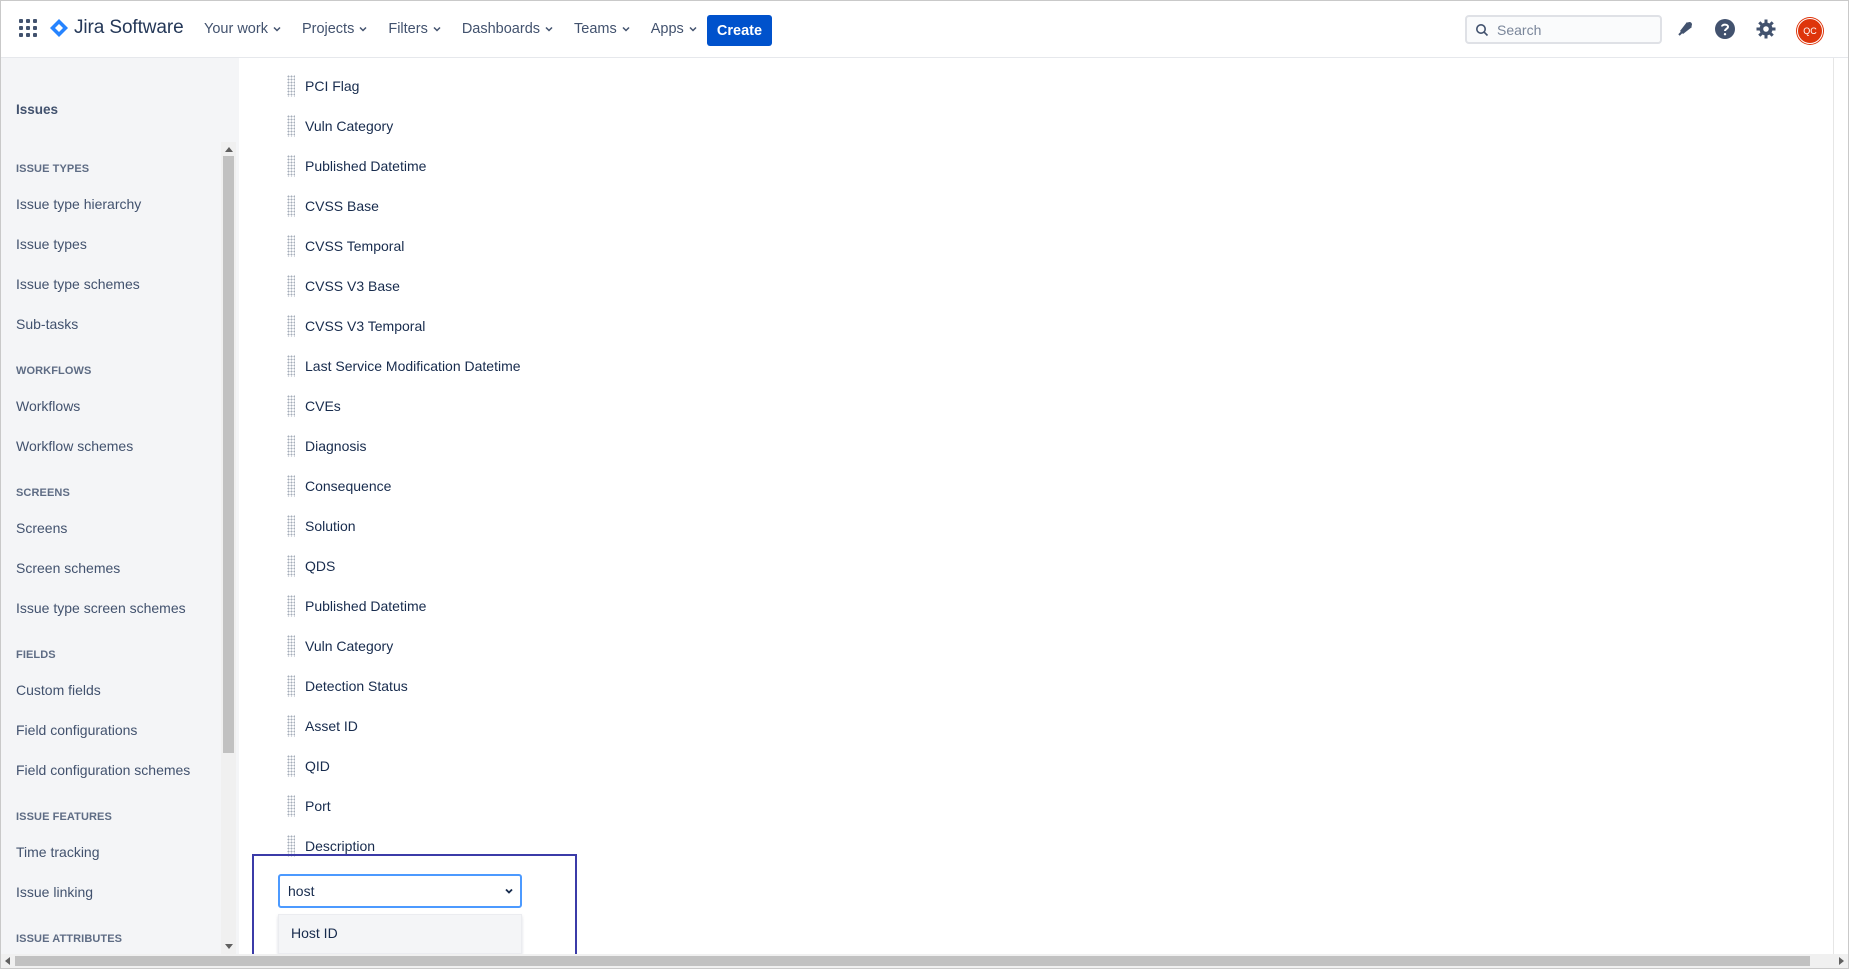  What do you see at coordinates (388, 891) in the screenshot?
I see `add-field-input` at bounding box center [388, 891].